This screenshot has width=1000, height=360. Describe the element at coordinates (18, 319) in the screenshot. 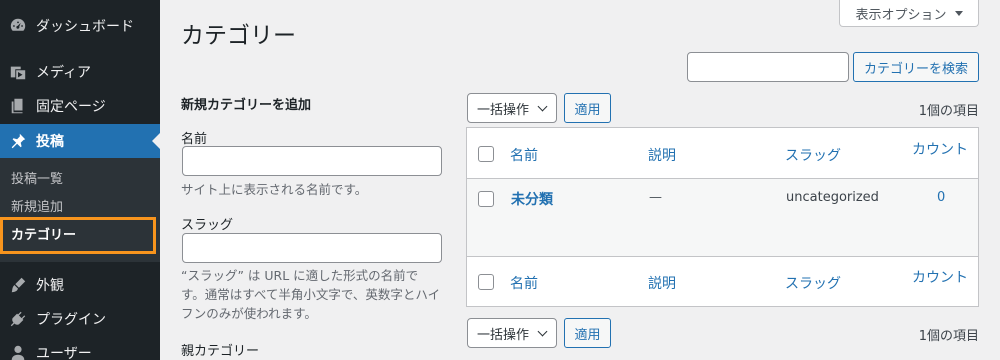

I see `plugin-icon` at that location.